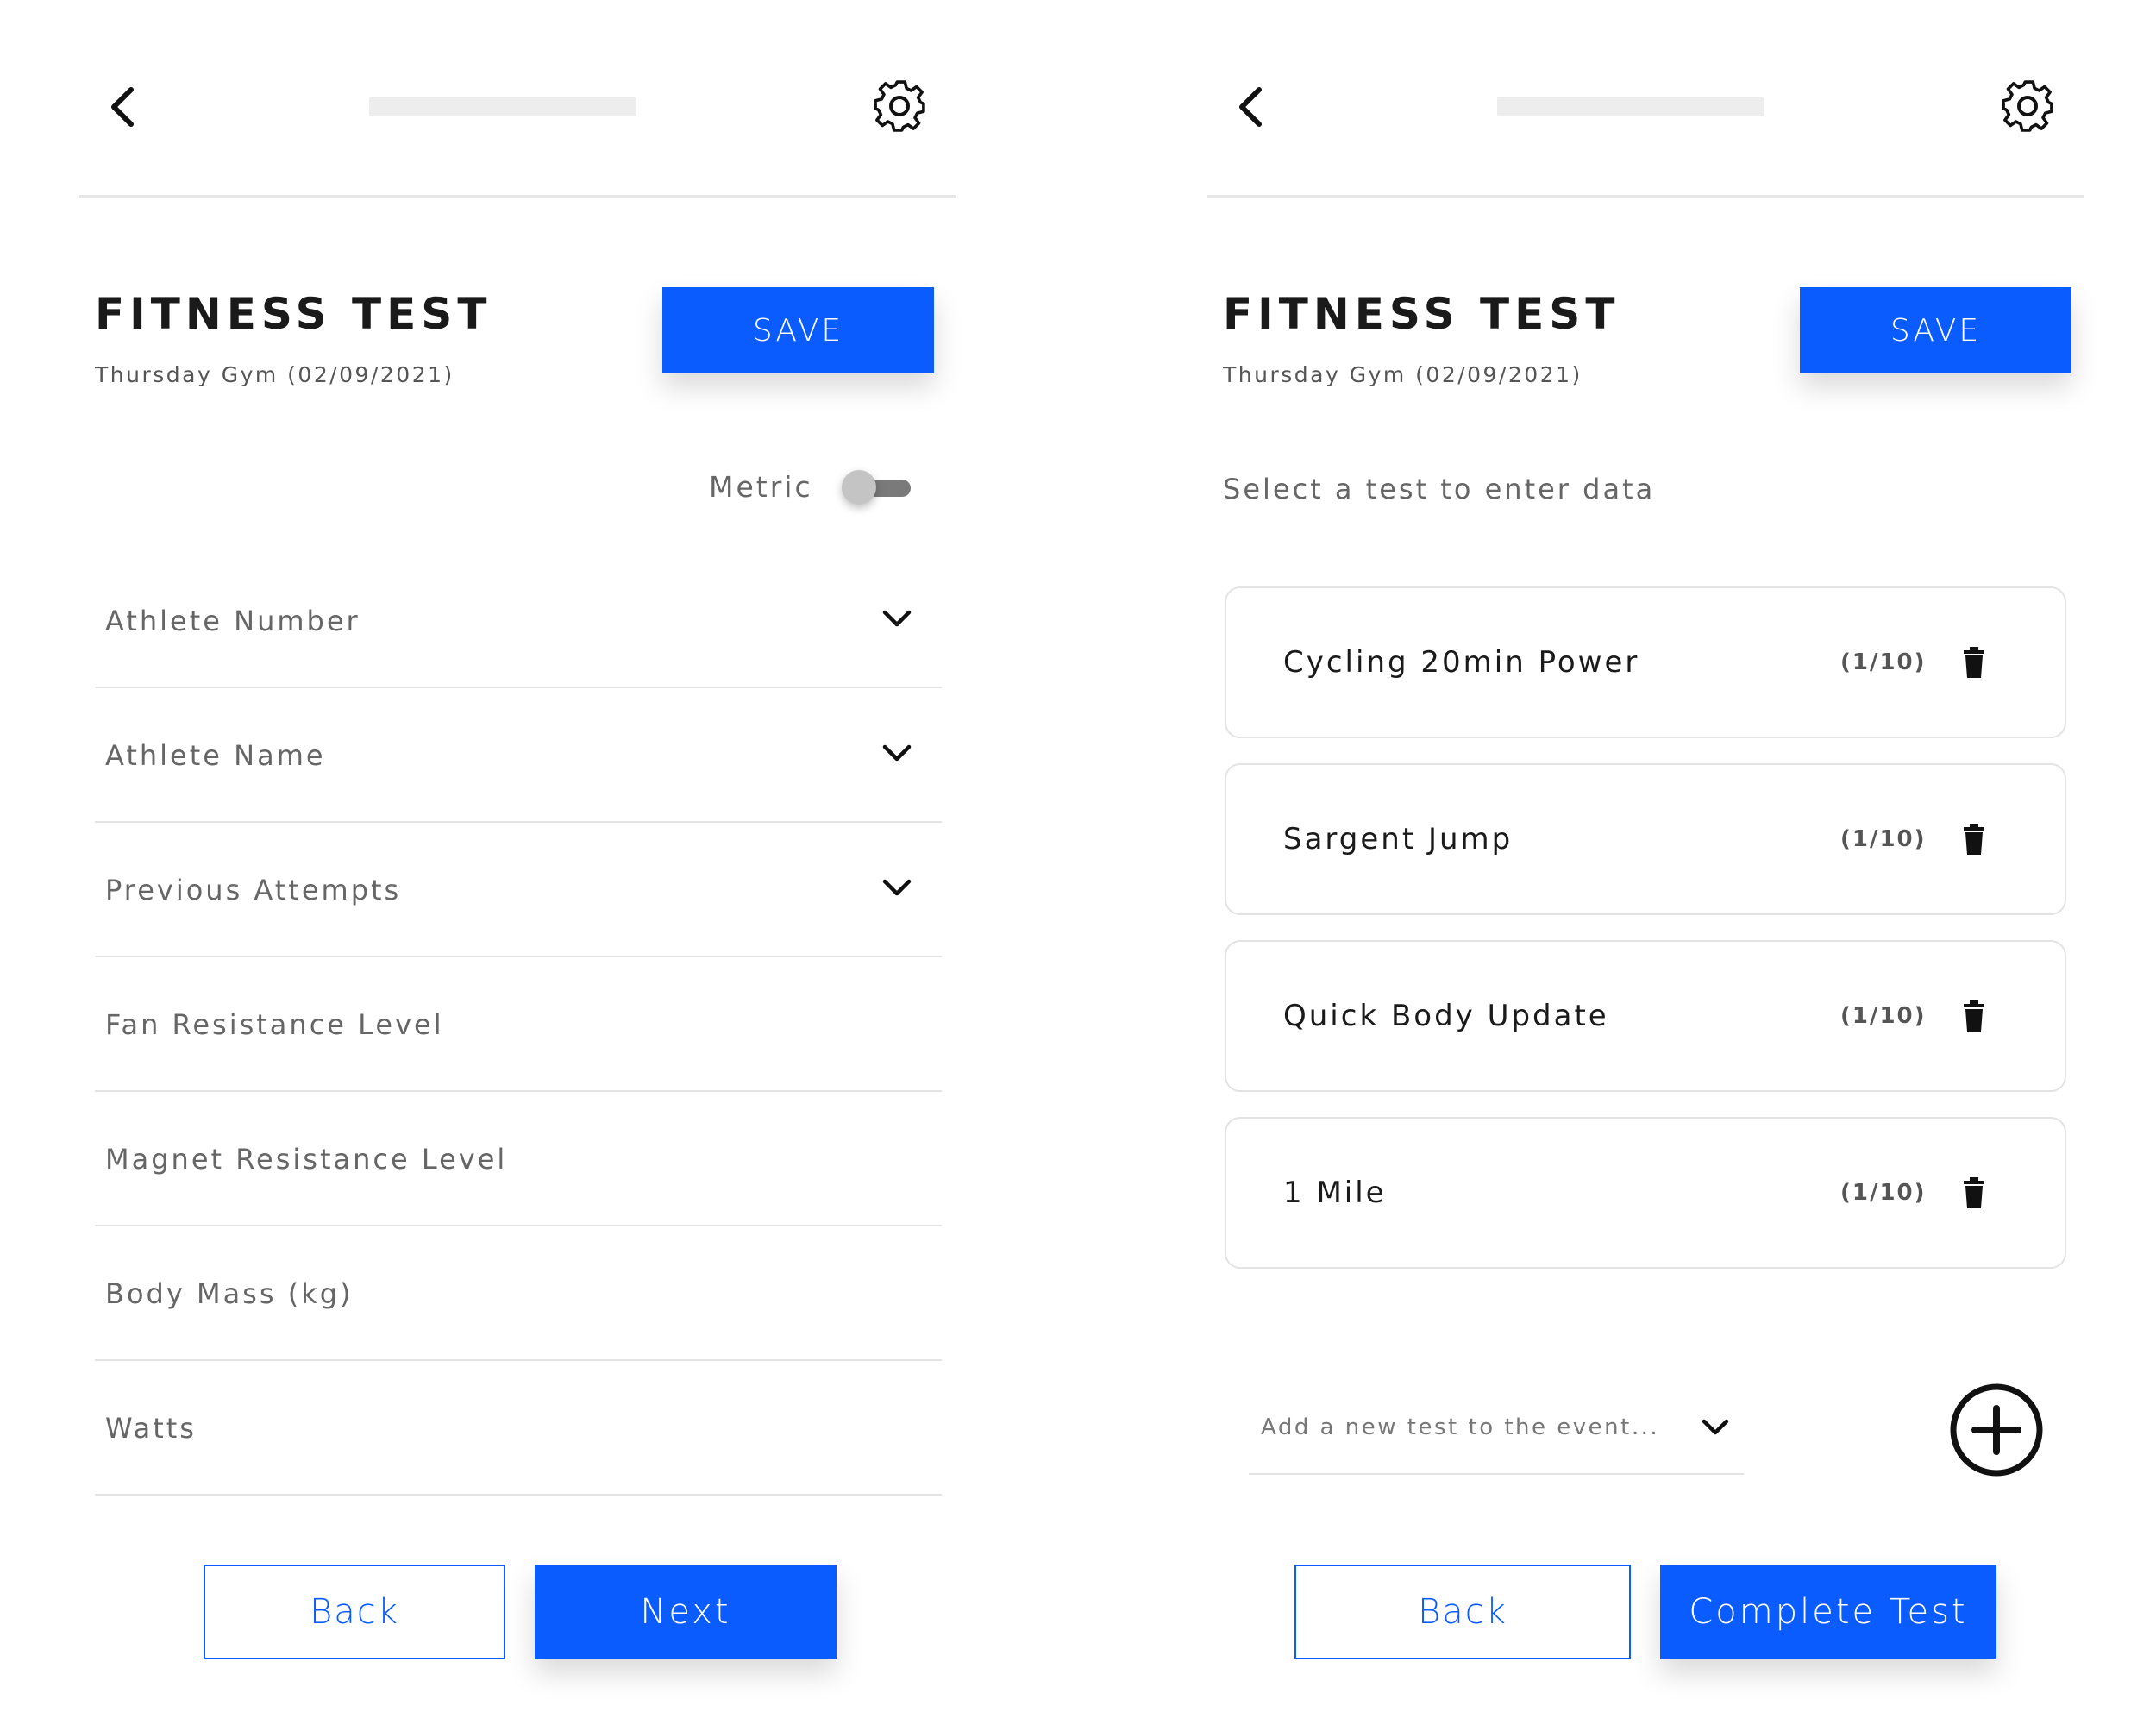  I want to click on magnet-resistance-input: Magnet Resistance Level, so click(518, 1159).